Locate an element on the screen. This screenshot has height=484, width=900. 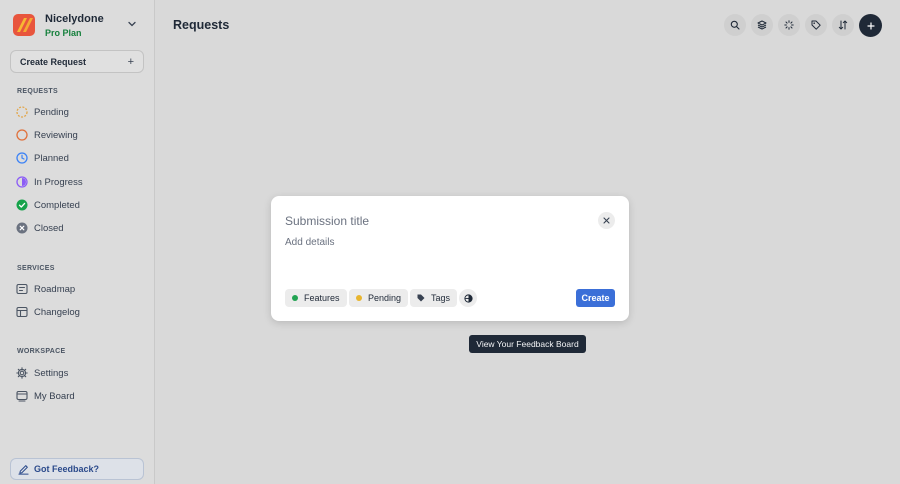
plus-icon: + is located at coordinates (130, 61).